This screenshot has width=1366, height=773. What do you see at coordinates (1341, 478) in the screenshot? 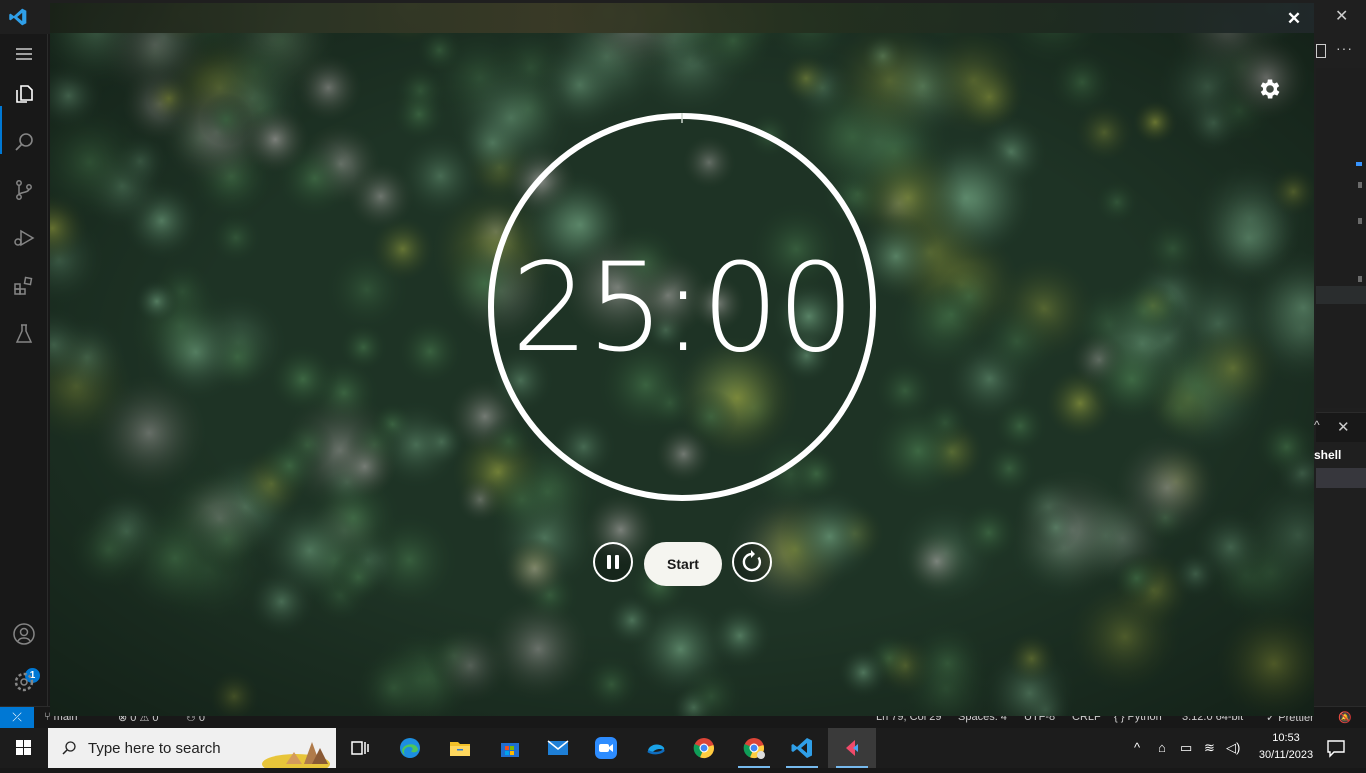
I see `terminal-tab-selected` at bounding box center [1341, 478].